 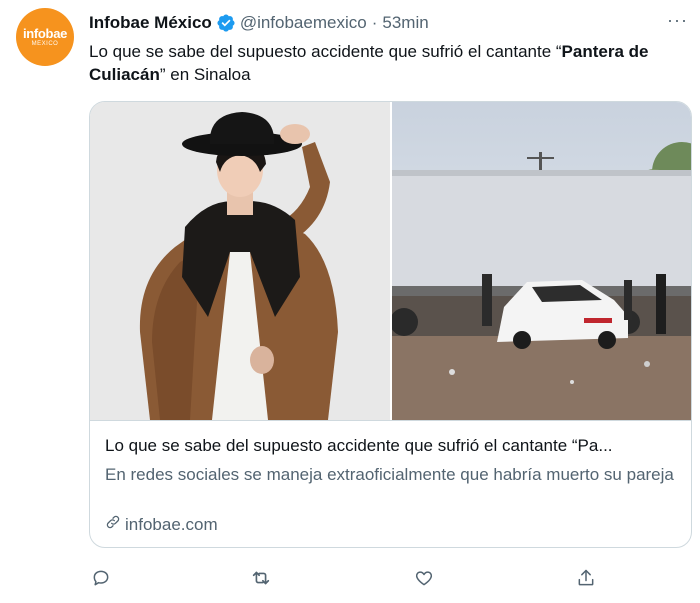 What do you see at coordinates (115, 524) in the screenshot?
I see `link-icon` at bounding box center [115, 524].